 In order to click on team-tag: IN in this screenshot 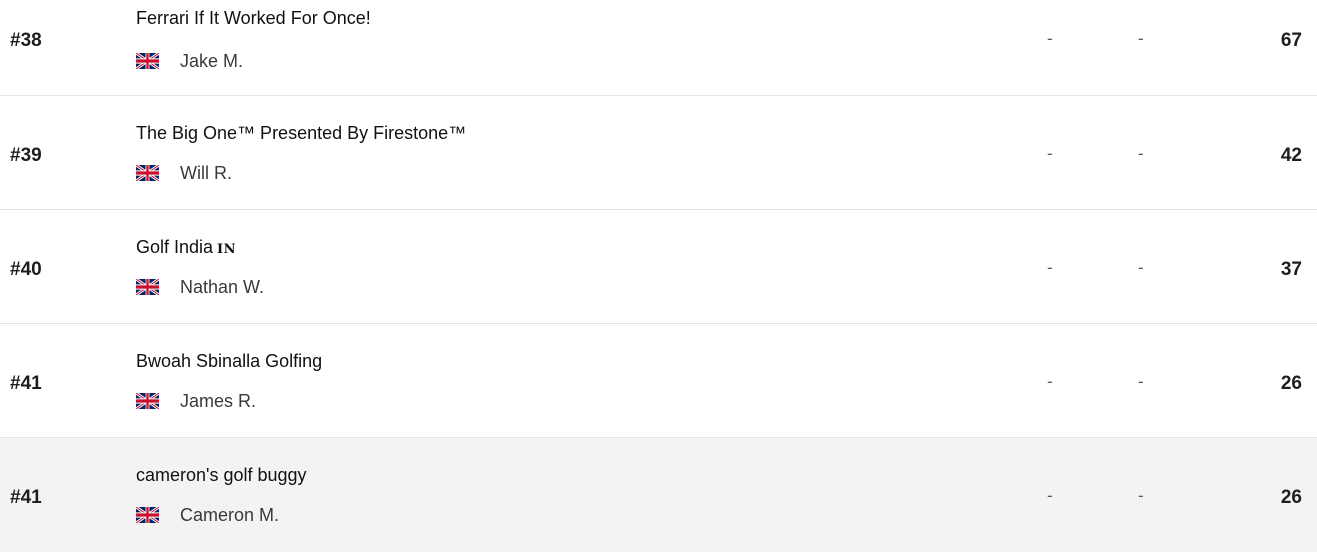, I will do `click(227, 249)`.